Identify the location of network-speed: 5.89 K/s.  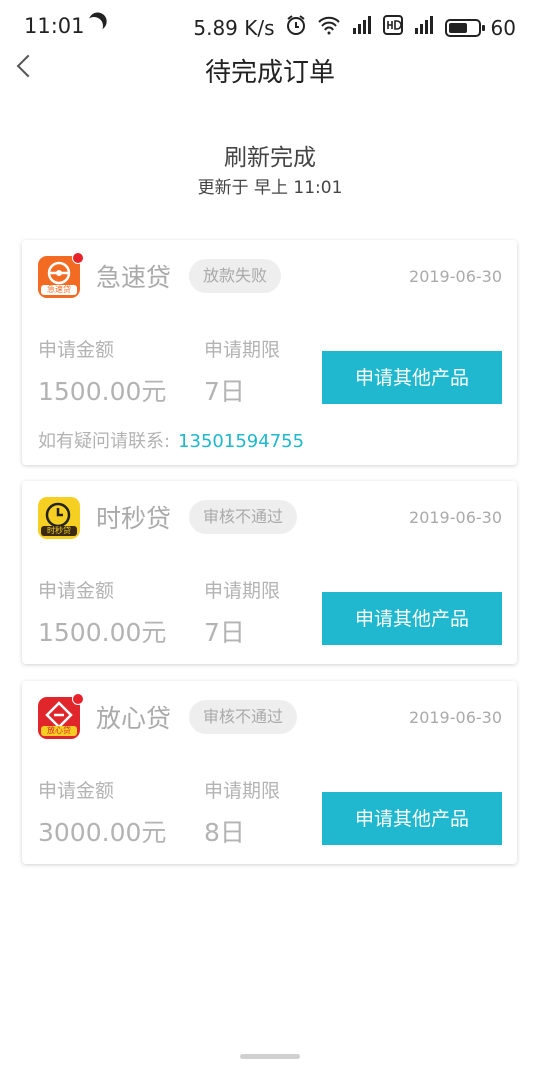
(234, 27).